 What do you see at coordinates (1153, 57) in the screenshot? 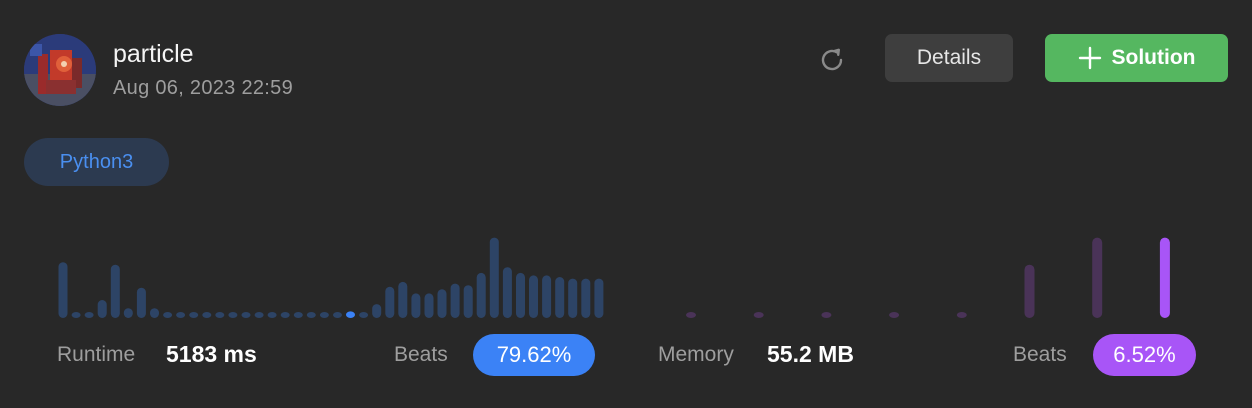
I see `solution-button-label: Solution` at bounding box center [1153, 57].